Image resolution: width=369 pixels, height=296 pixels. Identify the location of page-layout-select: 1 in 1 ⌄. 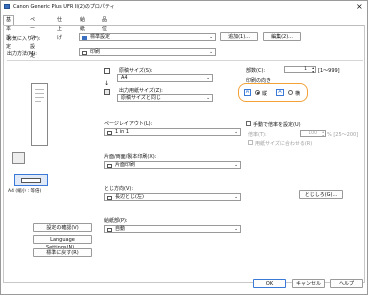
(172, 132).